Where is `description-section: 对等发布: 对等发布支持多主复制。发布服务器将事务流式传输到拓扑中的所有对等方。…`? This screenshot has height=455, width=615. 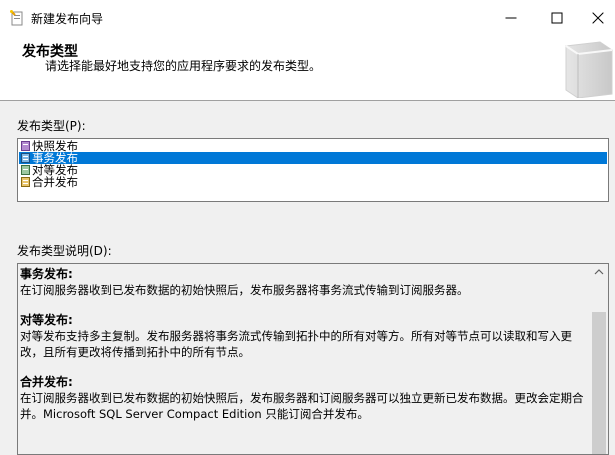 description-section: 对等发布: 对等发布支持多主复制。发布服务器将事务流式传输到拓扑中的所有对等方。… is located at coordinates (304, 336).